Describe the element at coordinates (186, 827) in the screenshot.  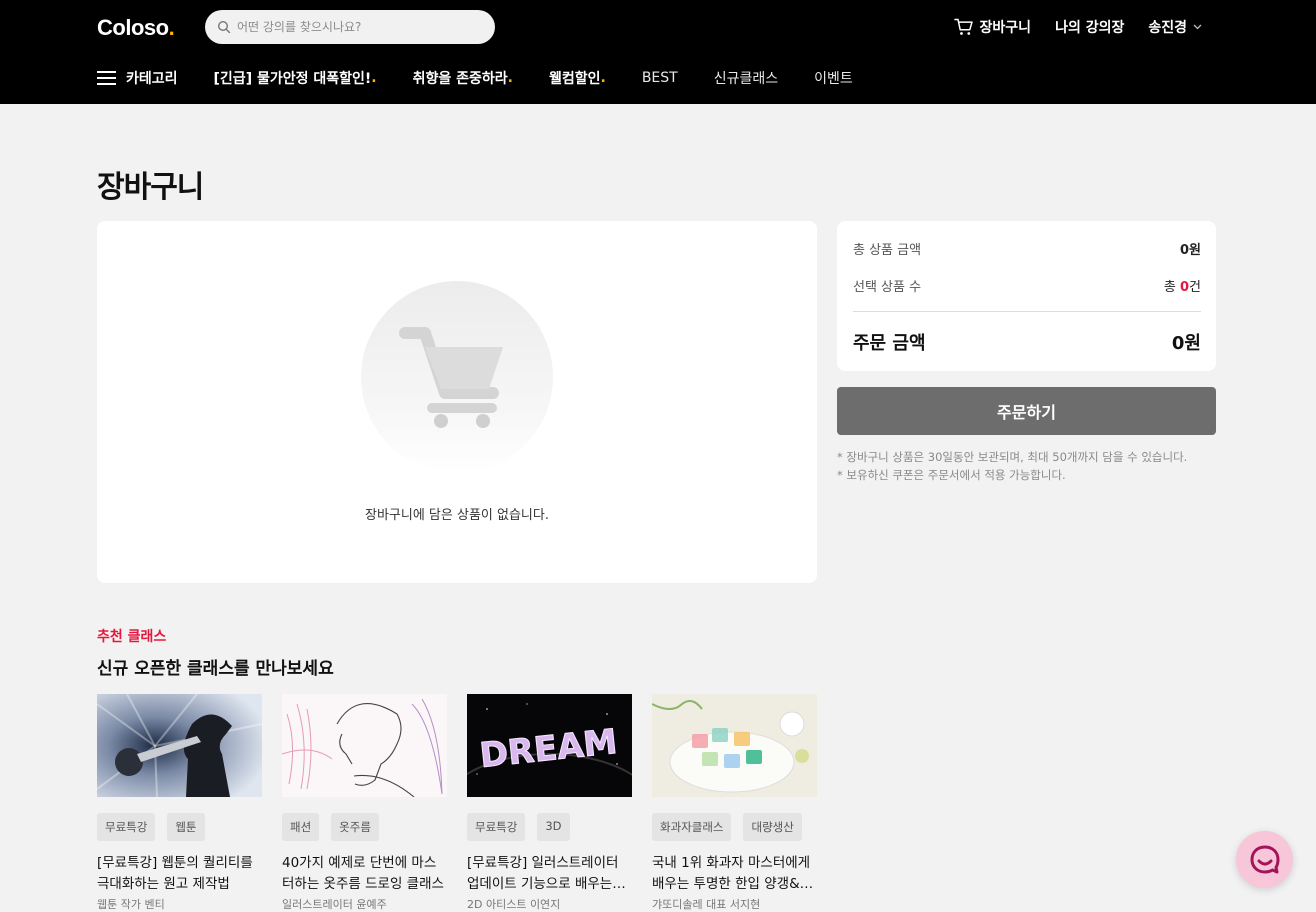
I see `class-tag: 웹툰` at that location.